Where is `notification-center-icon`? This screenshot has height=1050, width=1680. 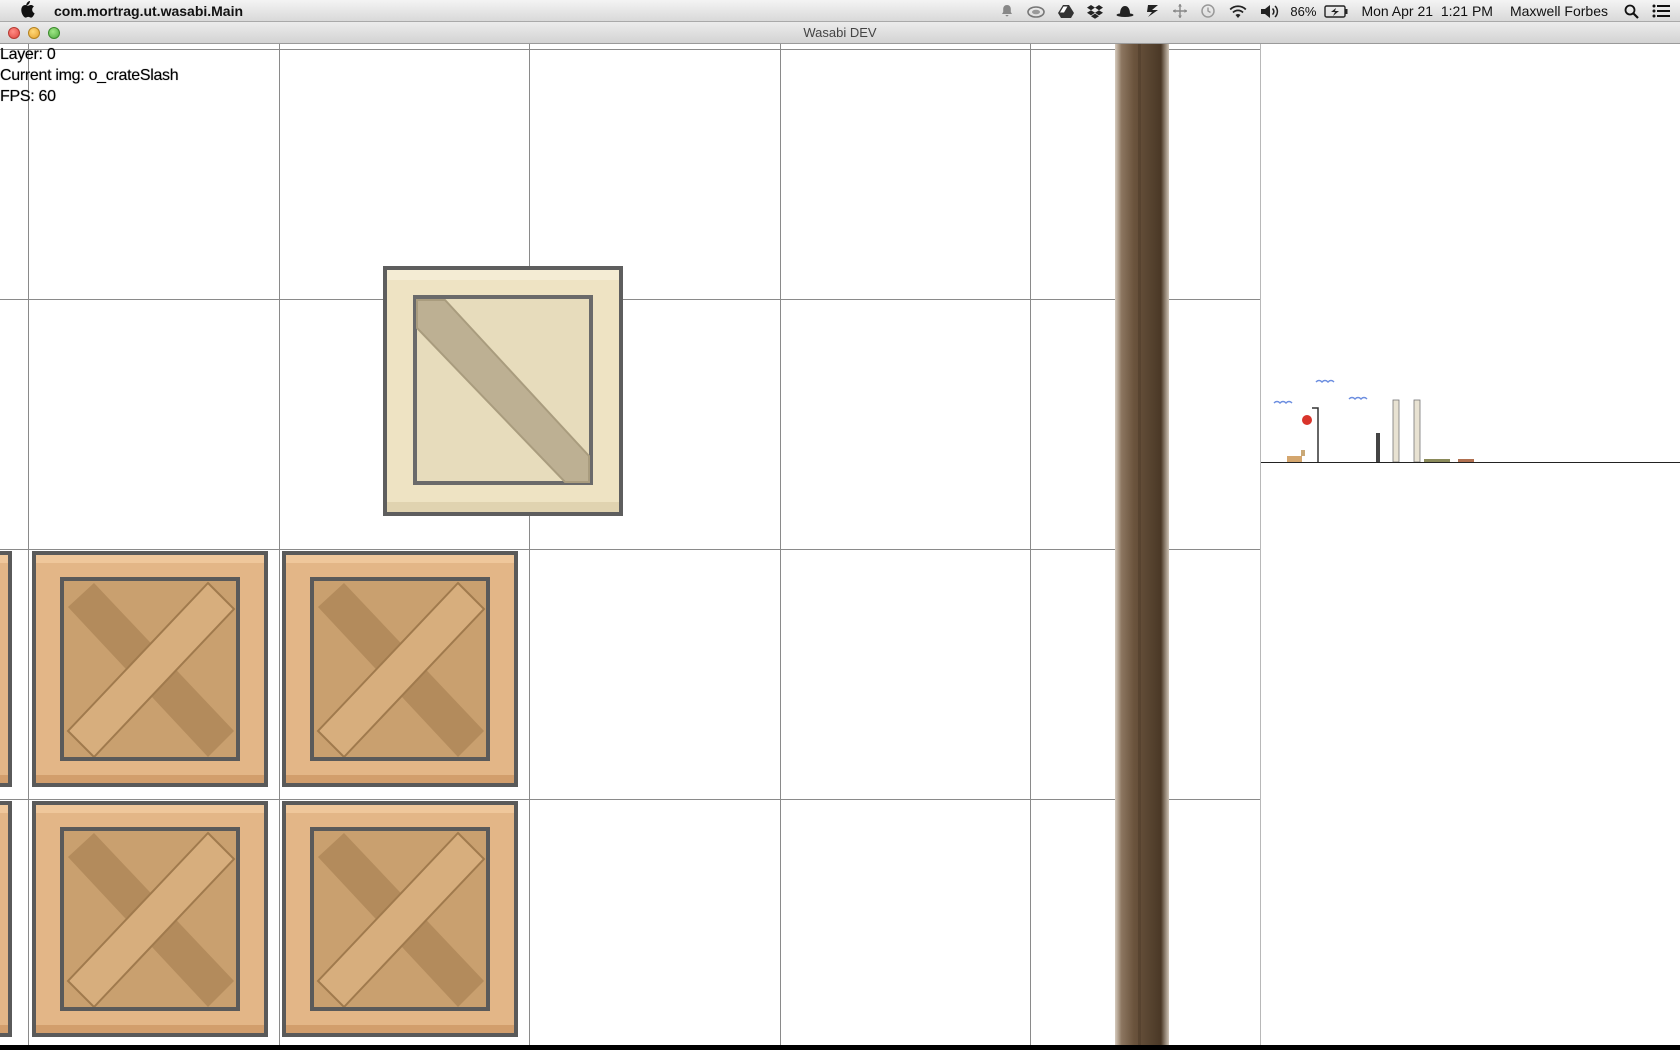 notification-center-icon is located at coordinates (1664, 11).